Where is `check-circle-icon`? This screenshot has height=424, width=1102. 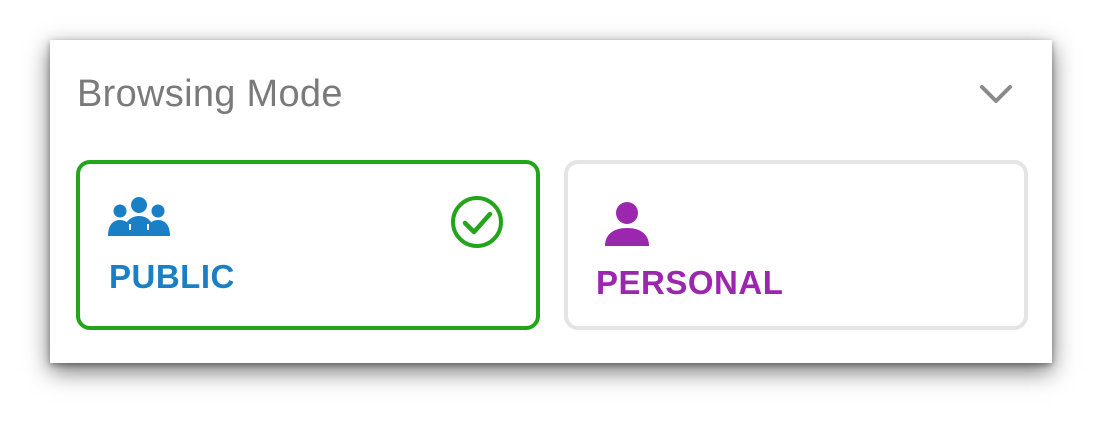 check-circle-icon is located at coordinates (477, 222).